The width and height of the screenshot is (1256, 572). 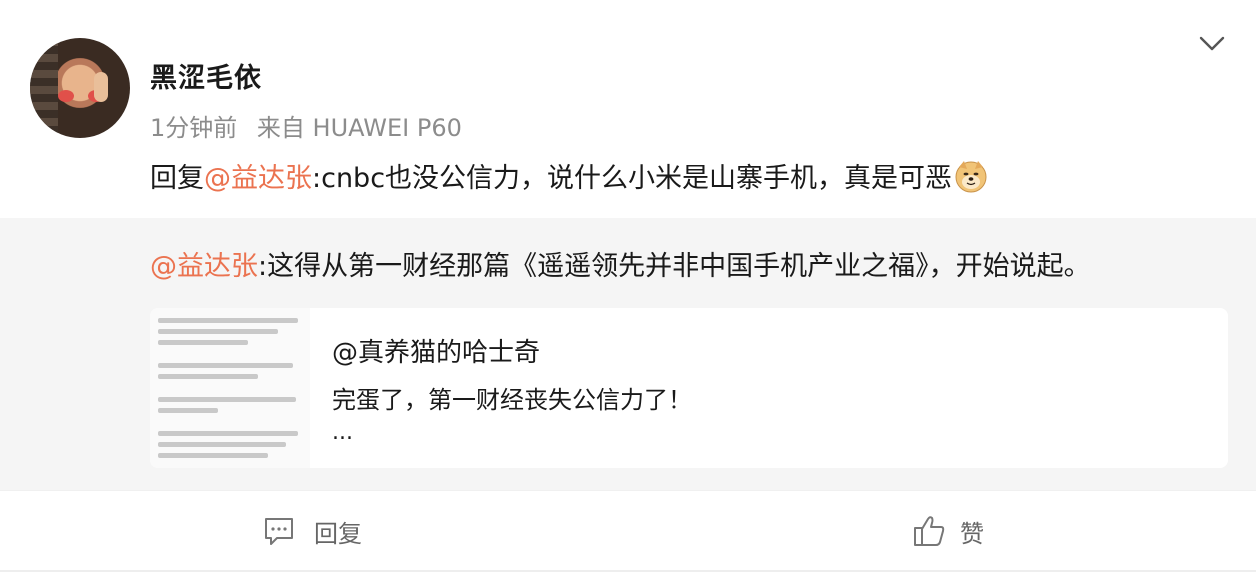 I want to click on quote-text: :这得从第一财经那篇《遥遥领先并非中国手机产业之福》，开始说起。, so click(x=674, y=266).